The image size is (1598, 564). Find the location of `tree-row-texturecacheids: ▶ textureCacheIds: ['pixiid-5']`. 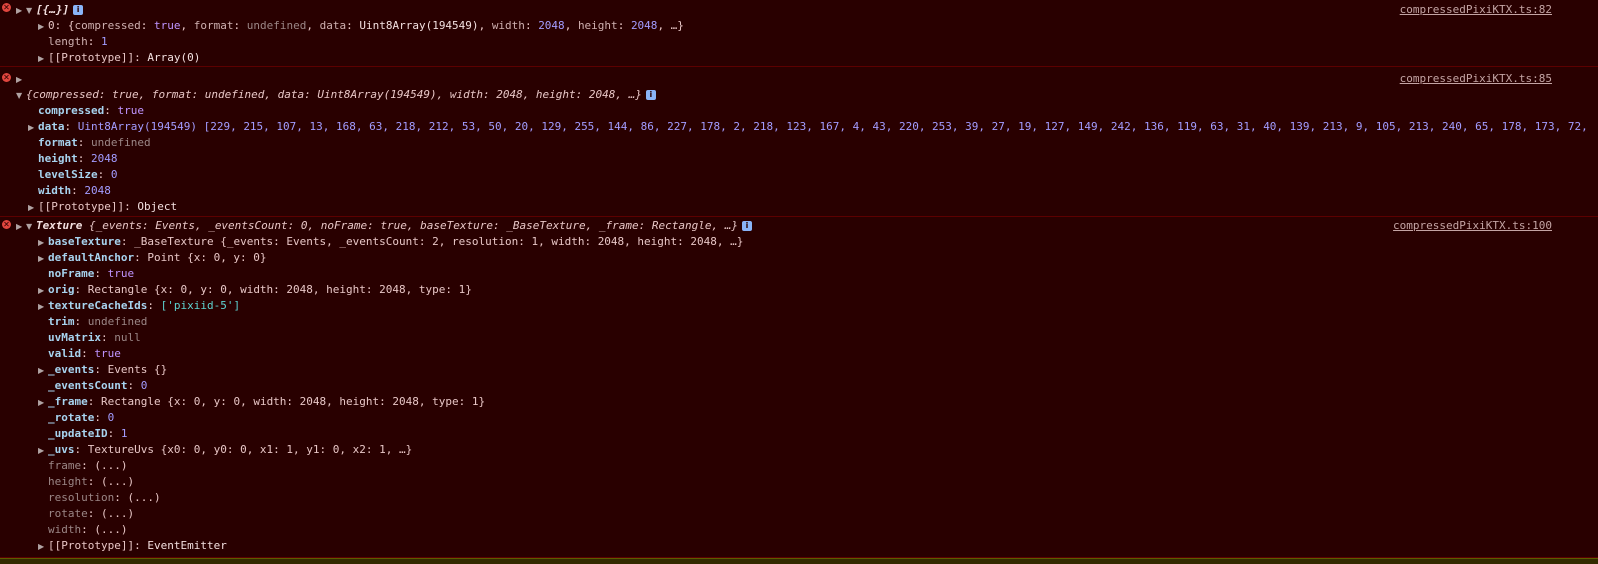

tree-row-texturecacheids: ▶ textureCacheIds: ['pixiid-5'] is located at coordinates (139, 306).